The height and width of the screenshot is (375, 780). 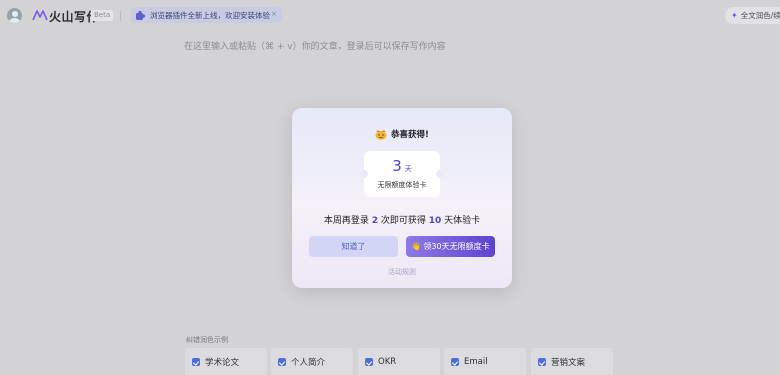 I want to click on claim-card-button: 👋 领30天无限额度卡, so click(x=450, y=246).